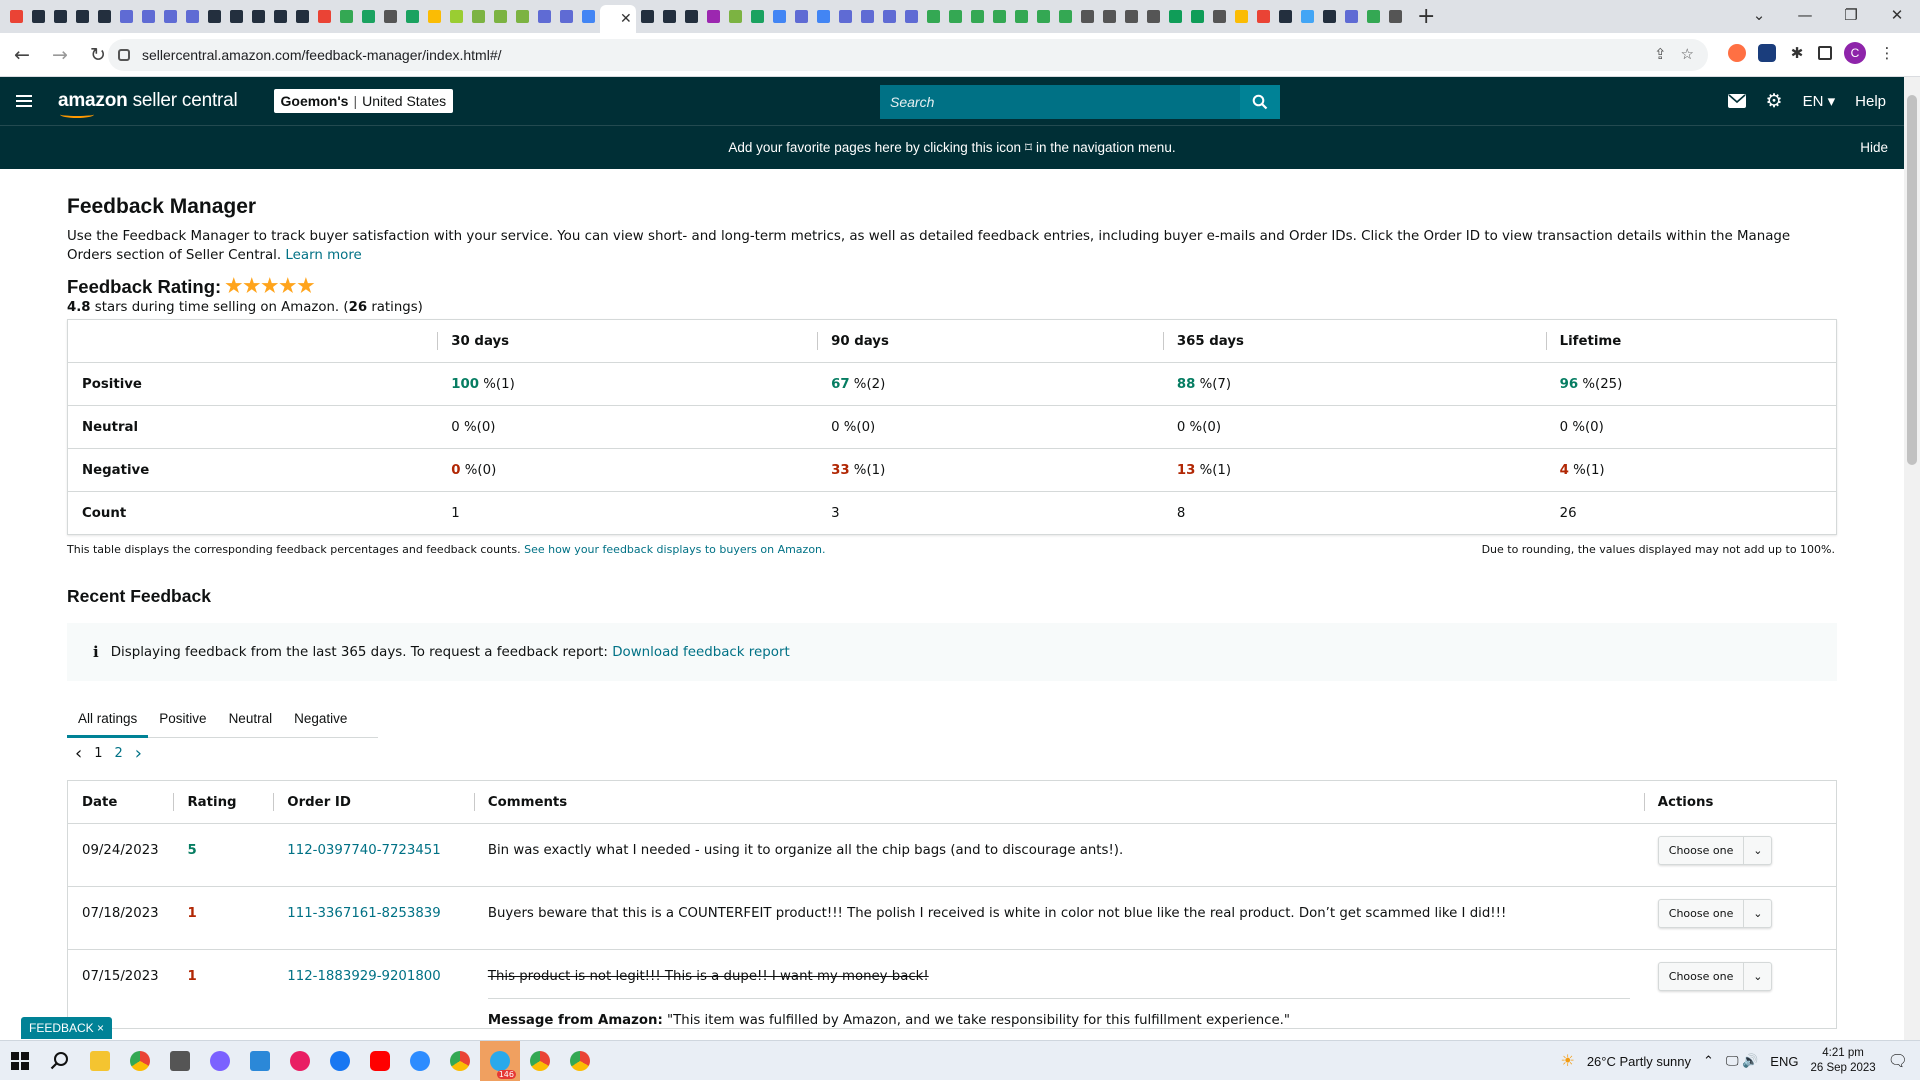 The width and height of the screenshot is (1920, 1081). Describe the element at coordinates (1060, 102) in the screenshot. I see `search-input` at that location.